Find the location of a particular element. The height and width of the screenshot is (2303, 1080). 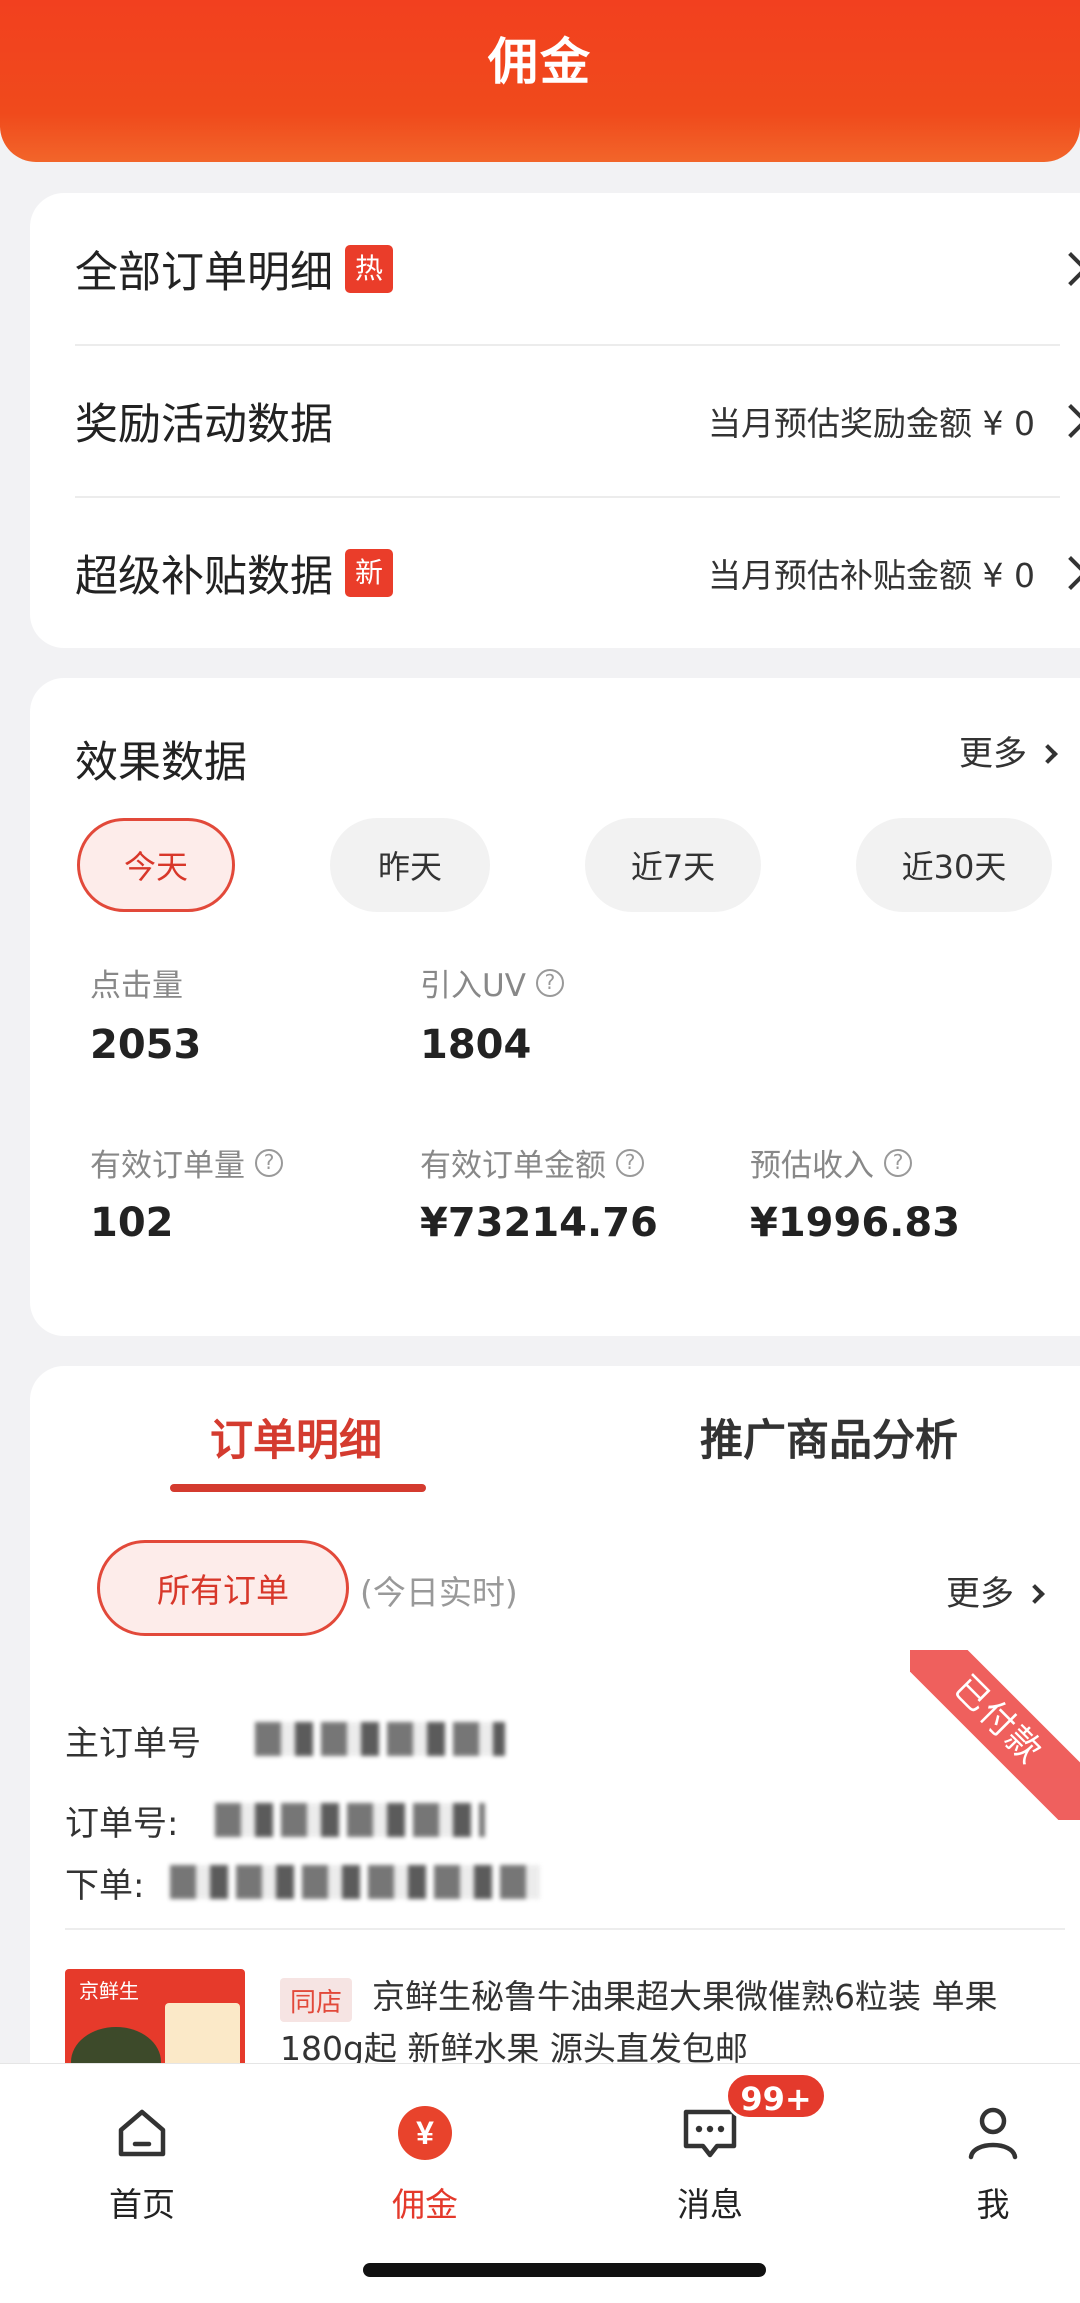

redacted-main-order-number is located at coordinates (380, 1739).